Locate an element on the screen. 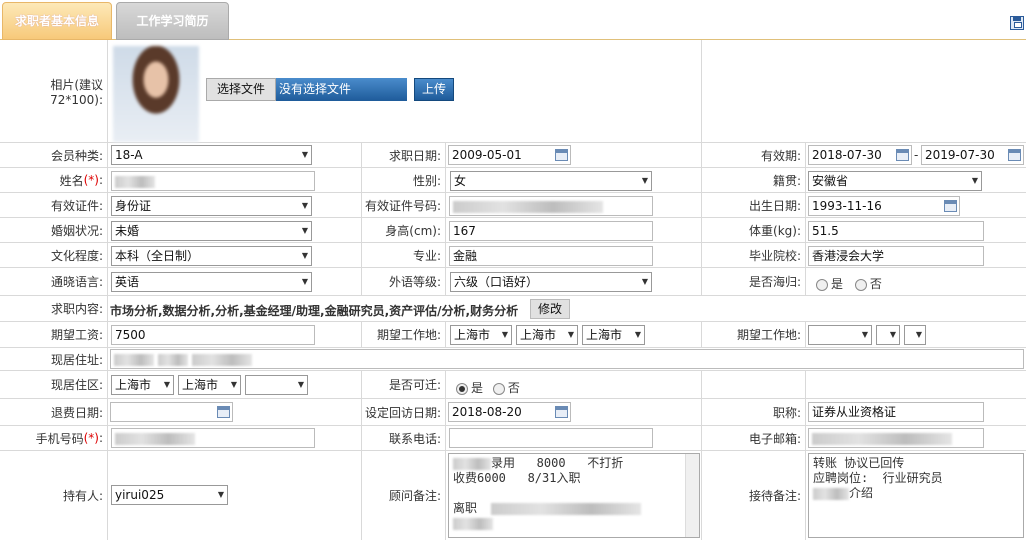  member-type-select: 18-A is located at coordinates (211, 155).